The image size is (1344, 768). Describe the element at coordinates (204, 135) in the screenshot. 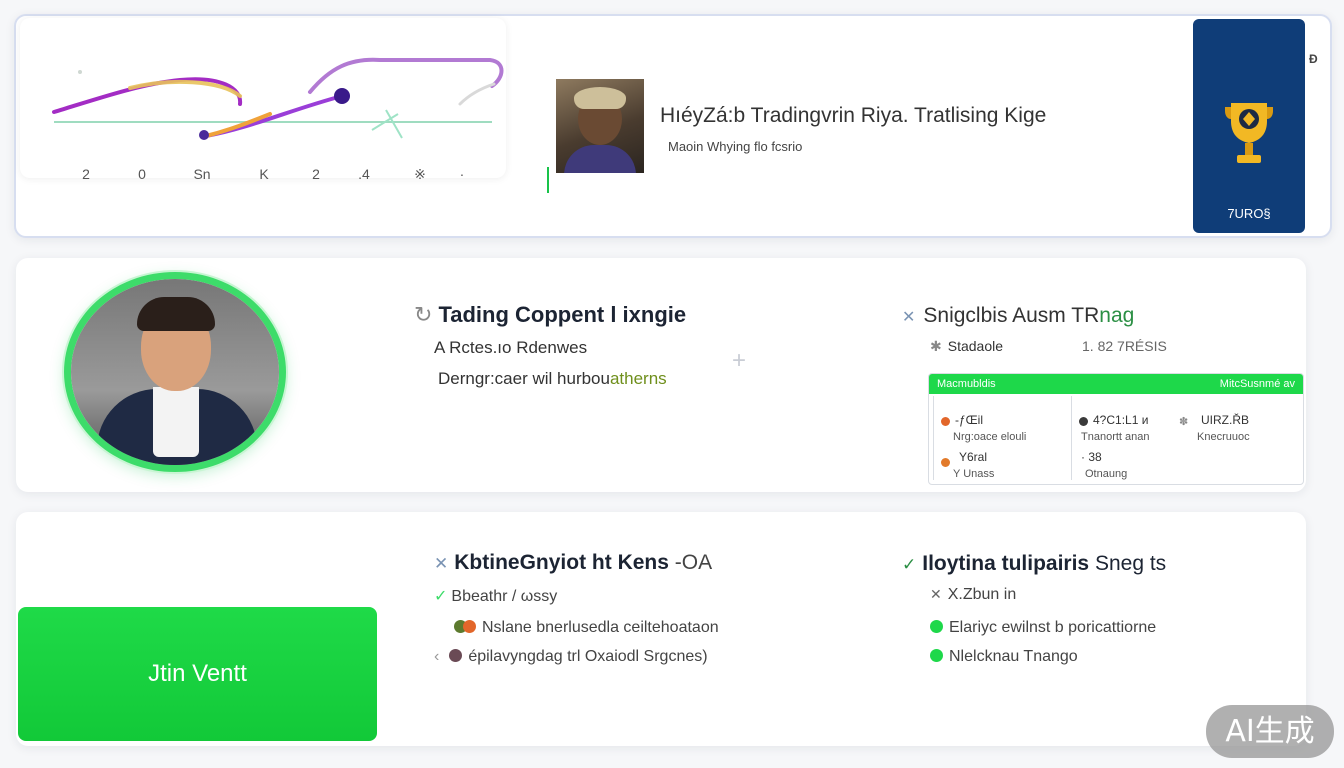

I see `chart-point-start` at that location.